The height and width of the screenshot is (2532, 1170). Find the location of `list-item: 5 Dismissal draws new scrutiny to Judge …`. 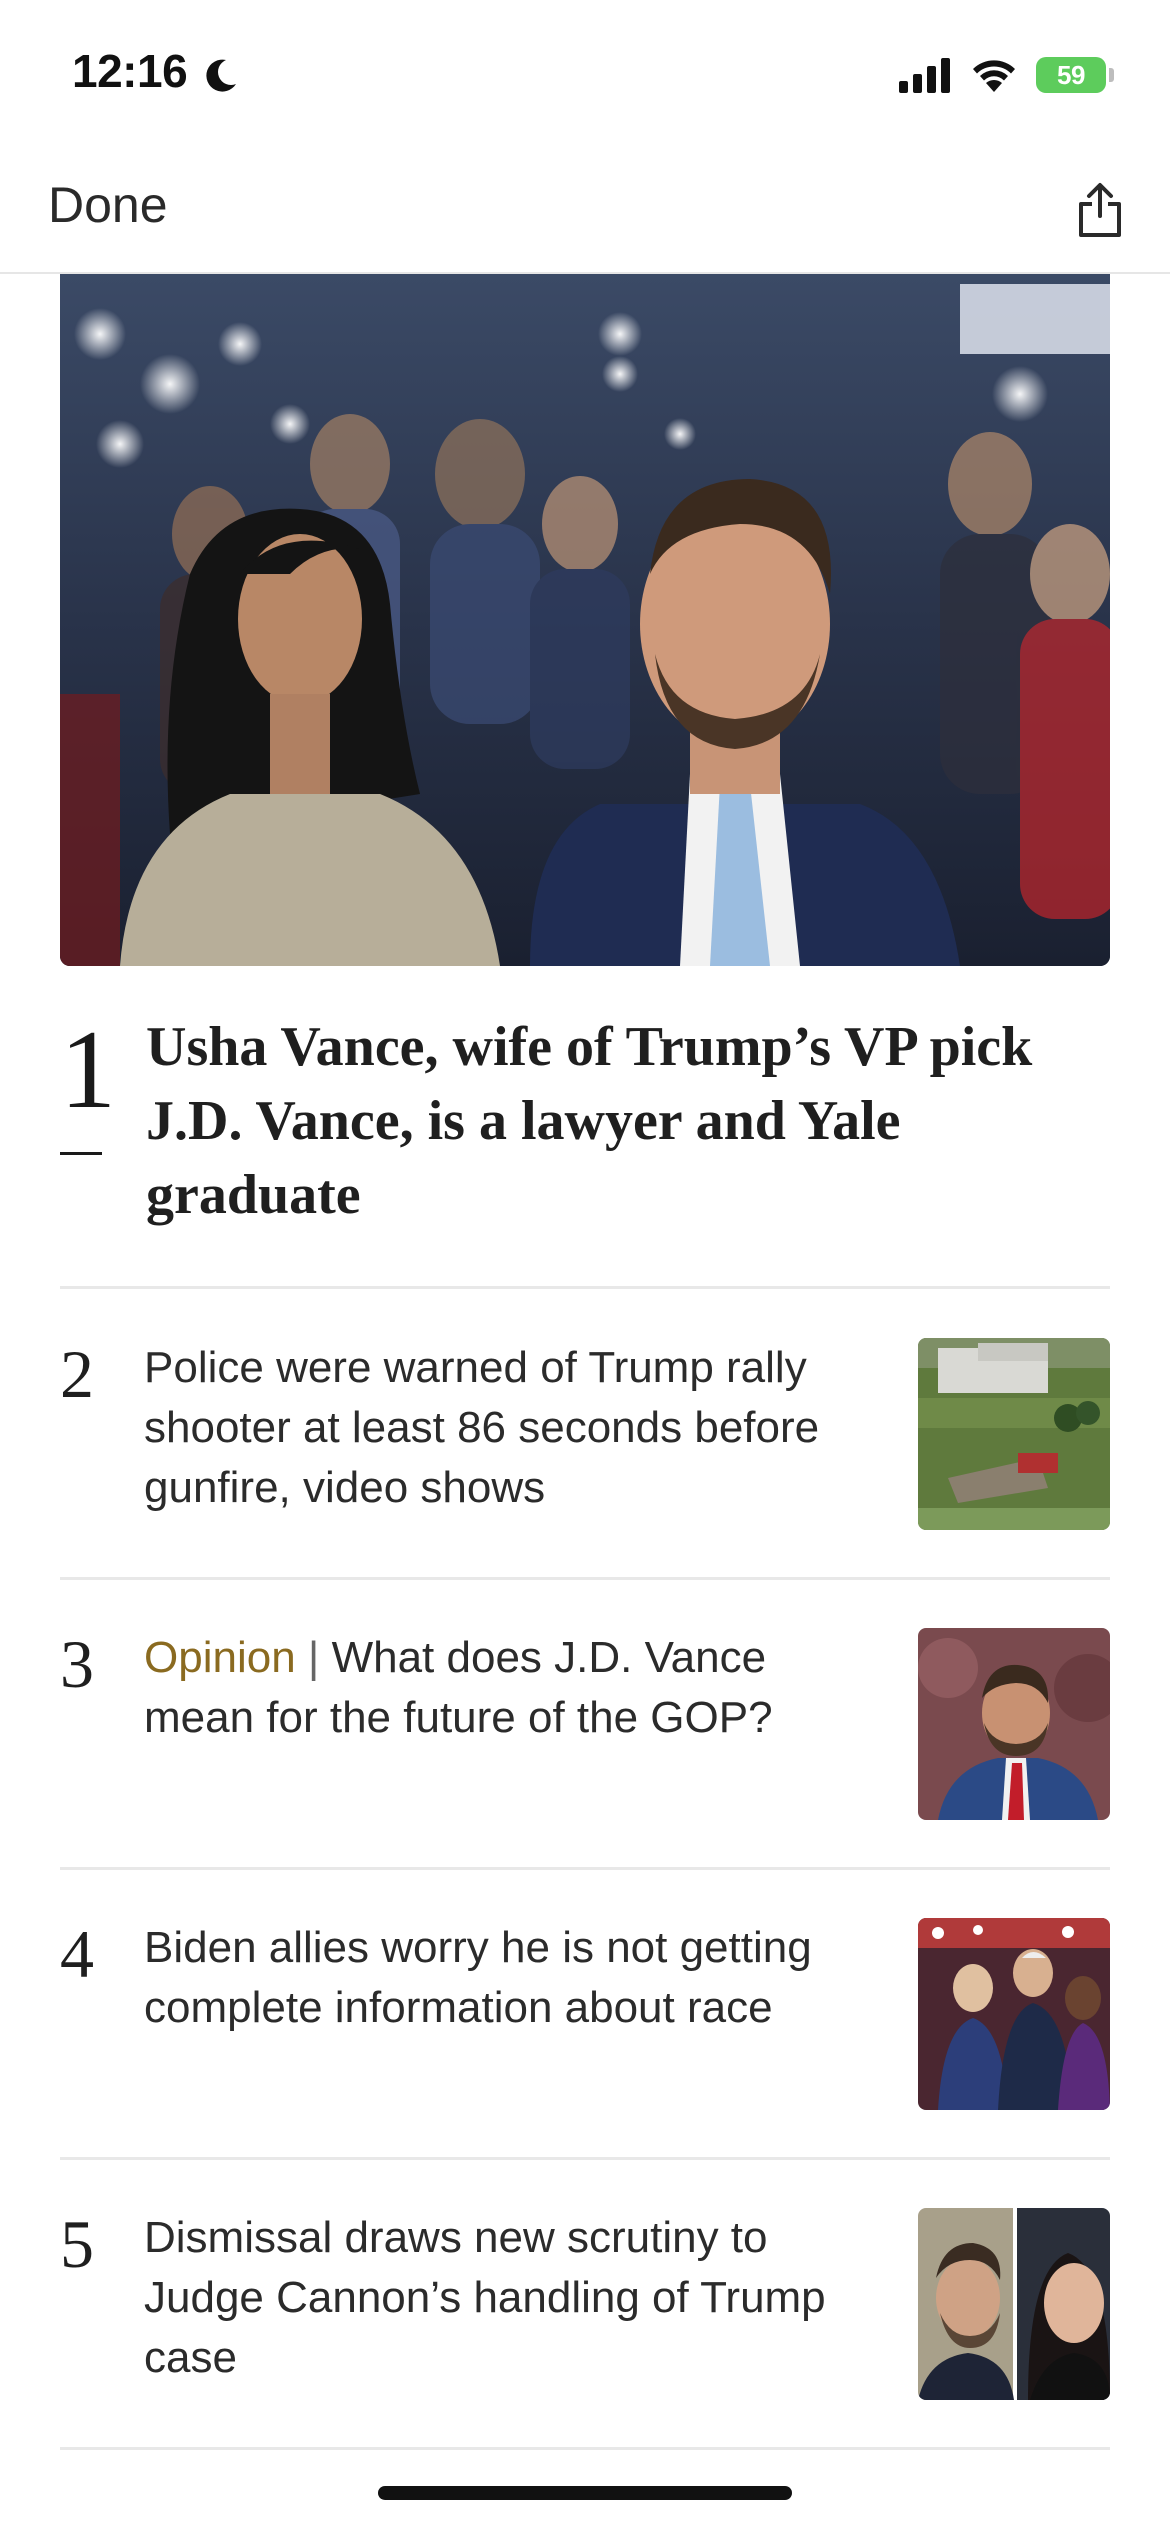

list-item: 5 Dismissal draws new scrutiny to Judge … is located at coordinates (585, 2305).